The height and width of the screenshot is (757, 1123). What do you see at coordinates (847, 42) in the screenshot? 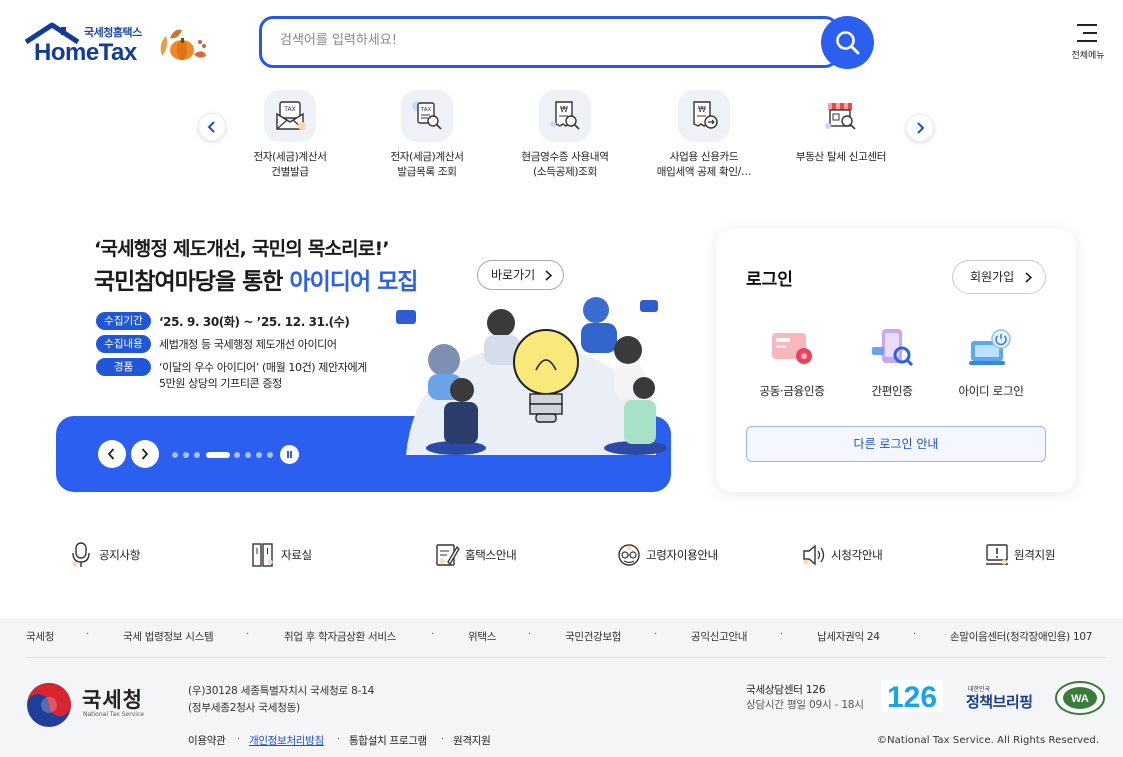
I see `search-button` at bounding box center [847, 42].